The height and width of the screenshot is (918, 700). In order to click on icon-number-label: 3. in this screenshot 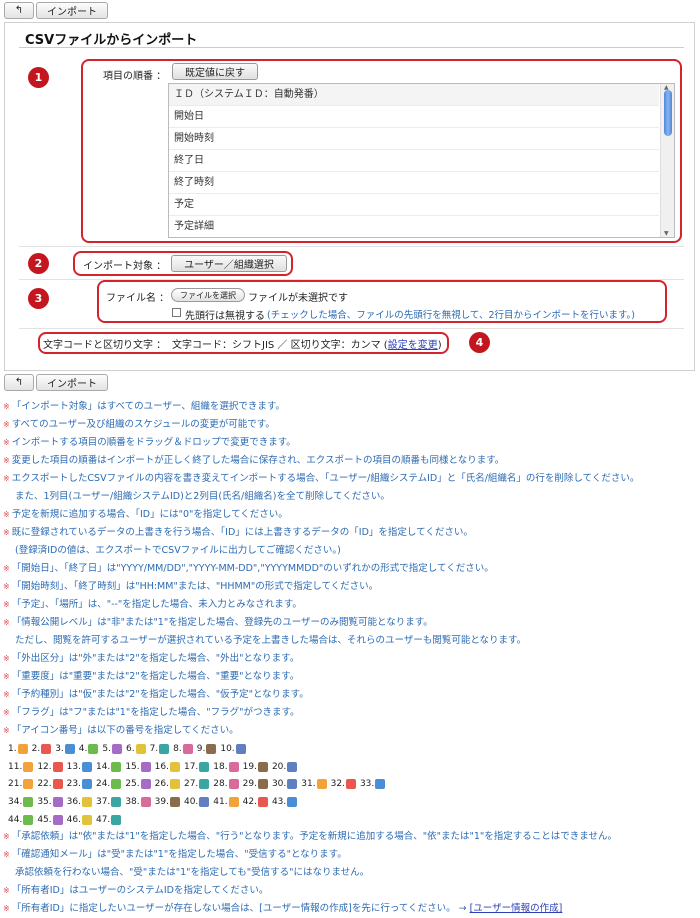, I will do `click(59, 748)`.